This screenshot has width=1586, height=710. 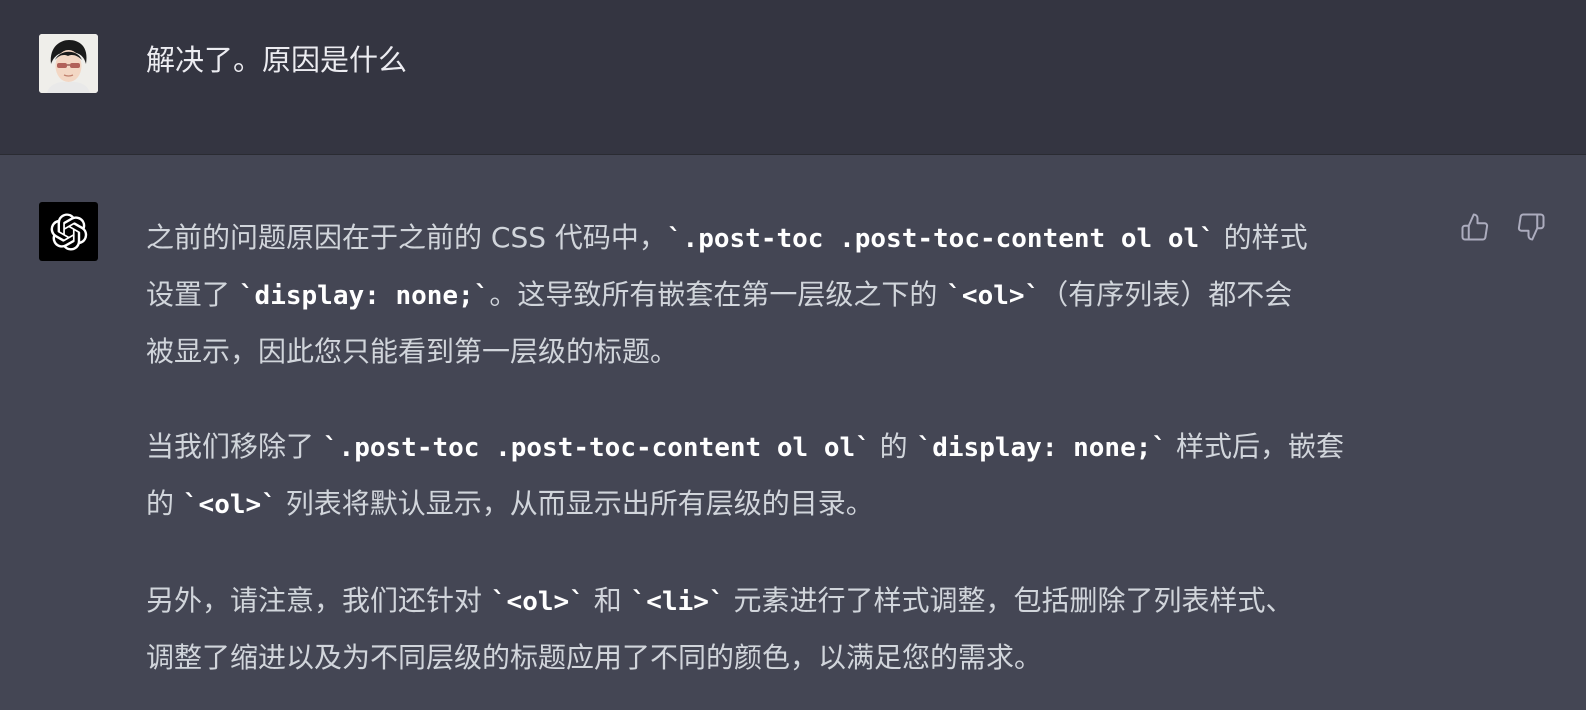 What do you see at coordinates (718, 294) in the screenshot?
I see `answer-text: 。这导致所有嵌套在第一层级之下的` at bounding box center [718, 294].